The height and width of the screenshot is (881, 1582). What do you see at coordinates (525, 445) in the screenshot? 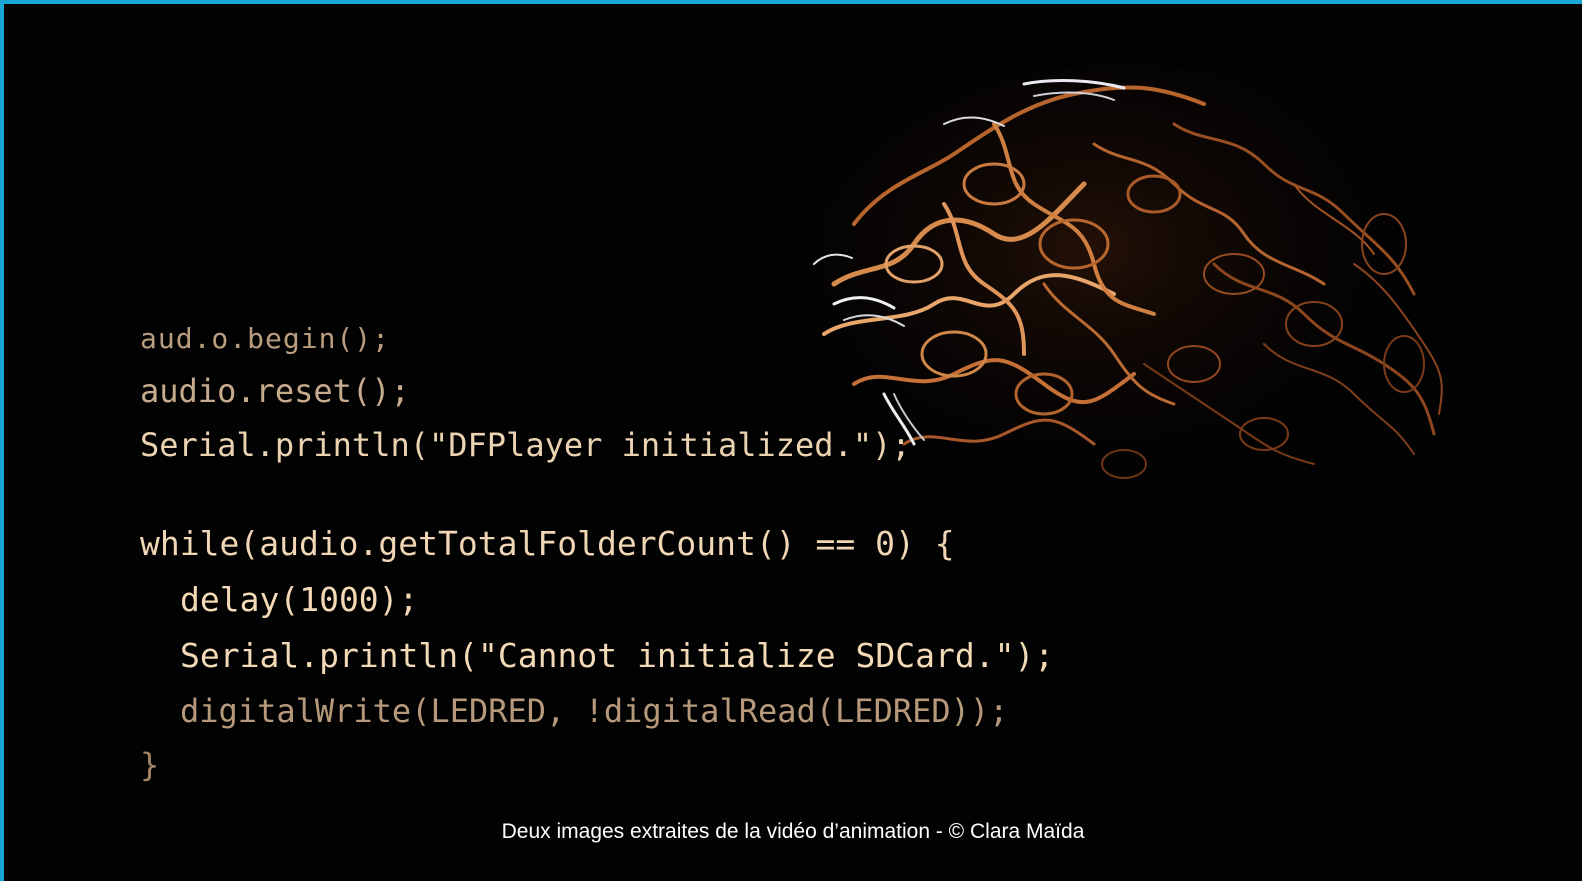
I see `code-line-3: Serial.println("DFPlayer initialized.");` at bounding box center [525, 445].